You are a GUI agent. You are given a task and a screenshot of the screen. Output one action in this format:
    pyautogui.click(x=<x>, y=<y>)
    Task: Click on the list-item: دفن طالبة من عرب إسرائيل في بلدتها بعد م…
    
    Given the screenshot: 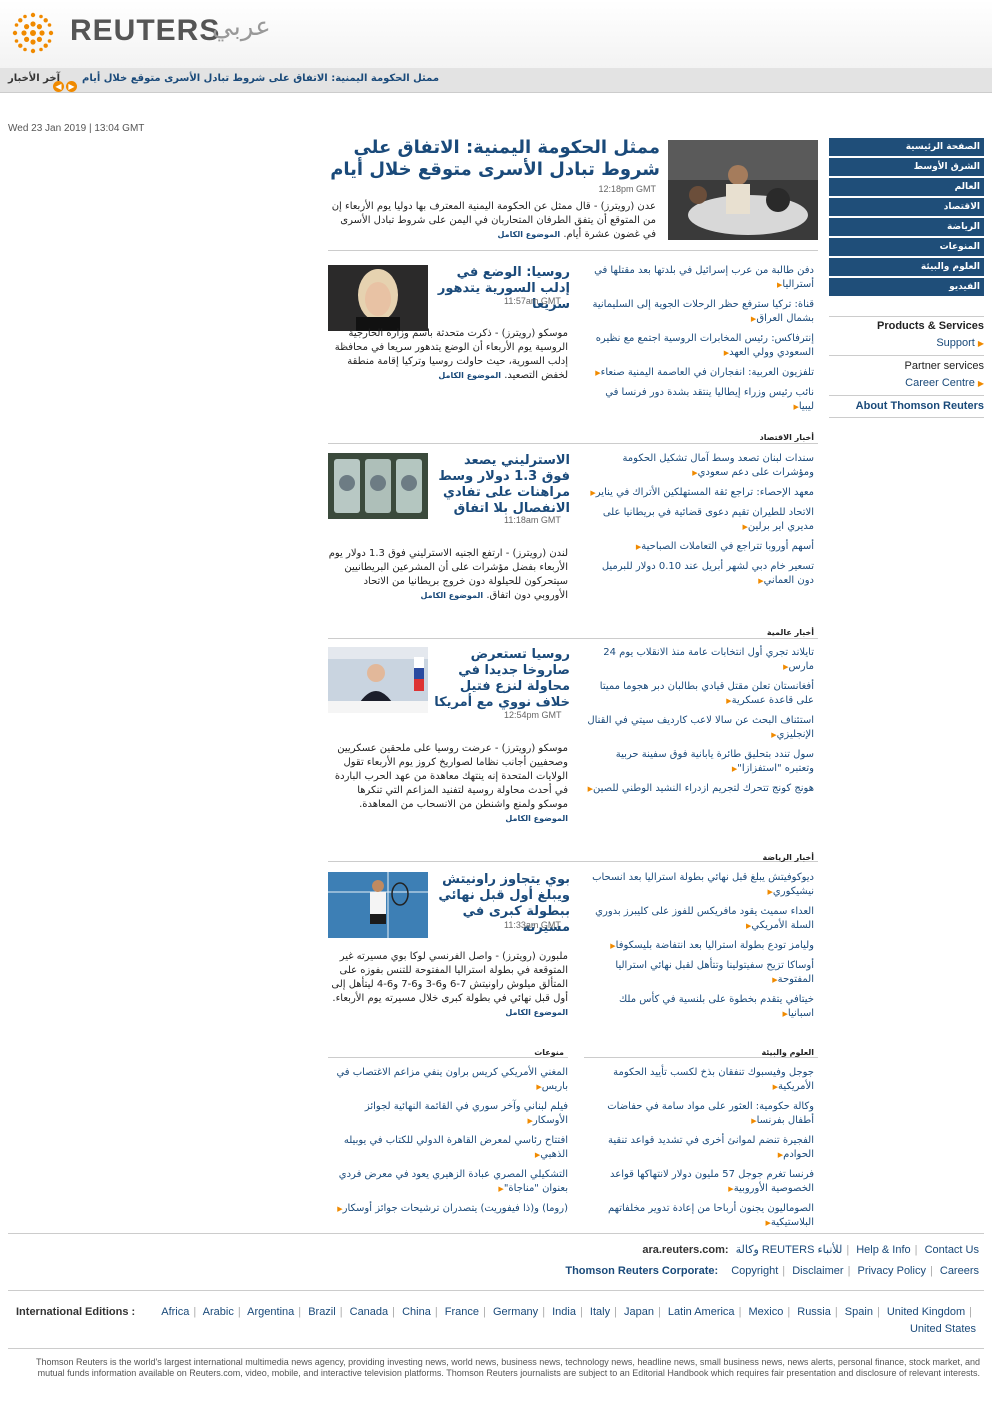 What is the action you would take?
    pyautogui.click(x=699, y=278)
    